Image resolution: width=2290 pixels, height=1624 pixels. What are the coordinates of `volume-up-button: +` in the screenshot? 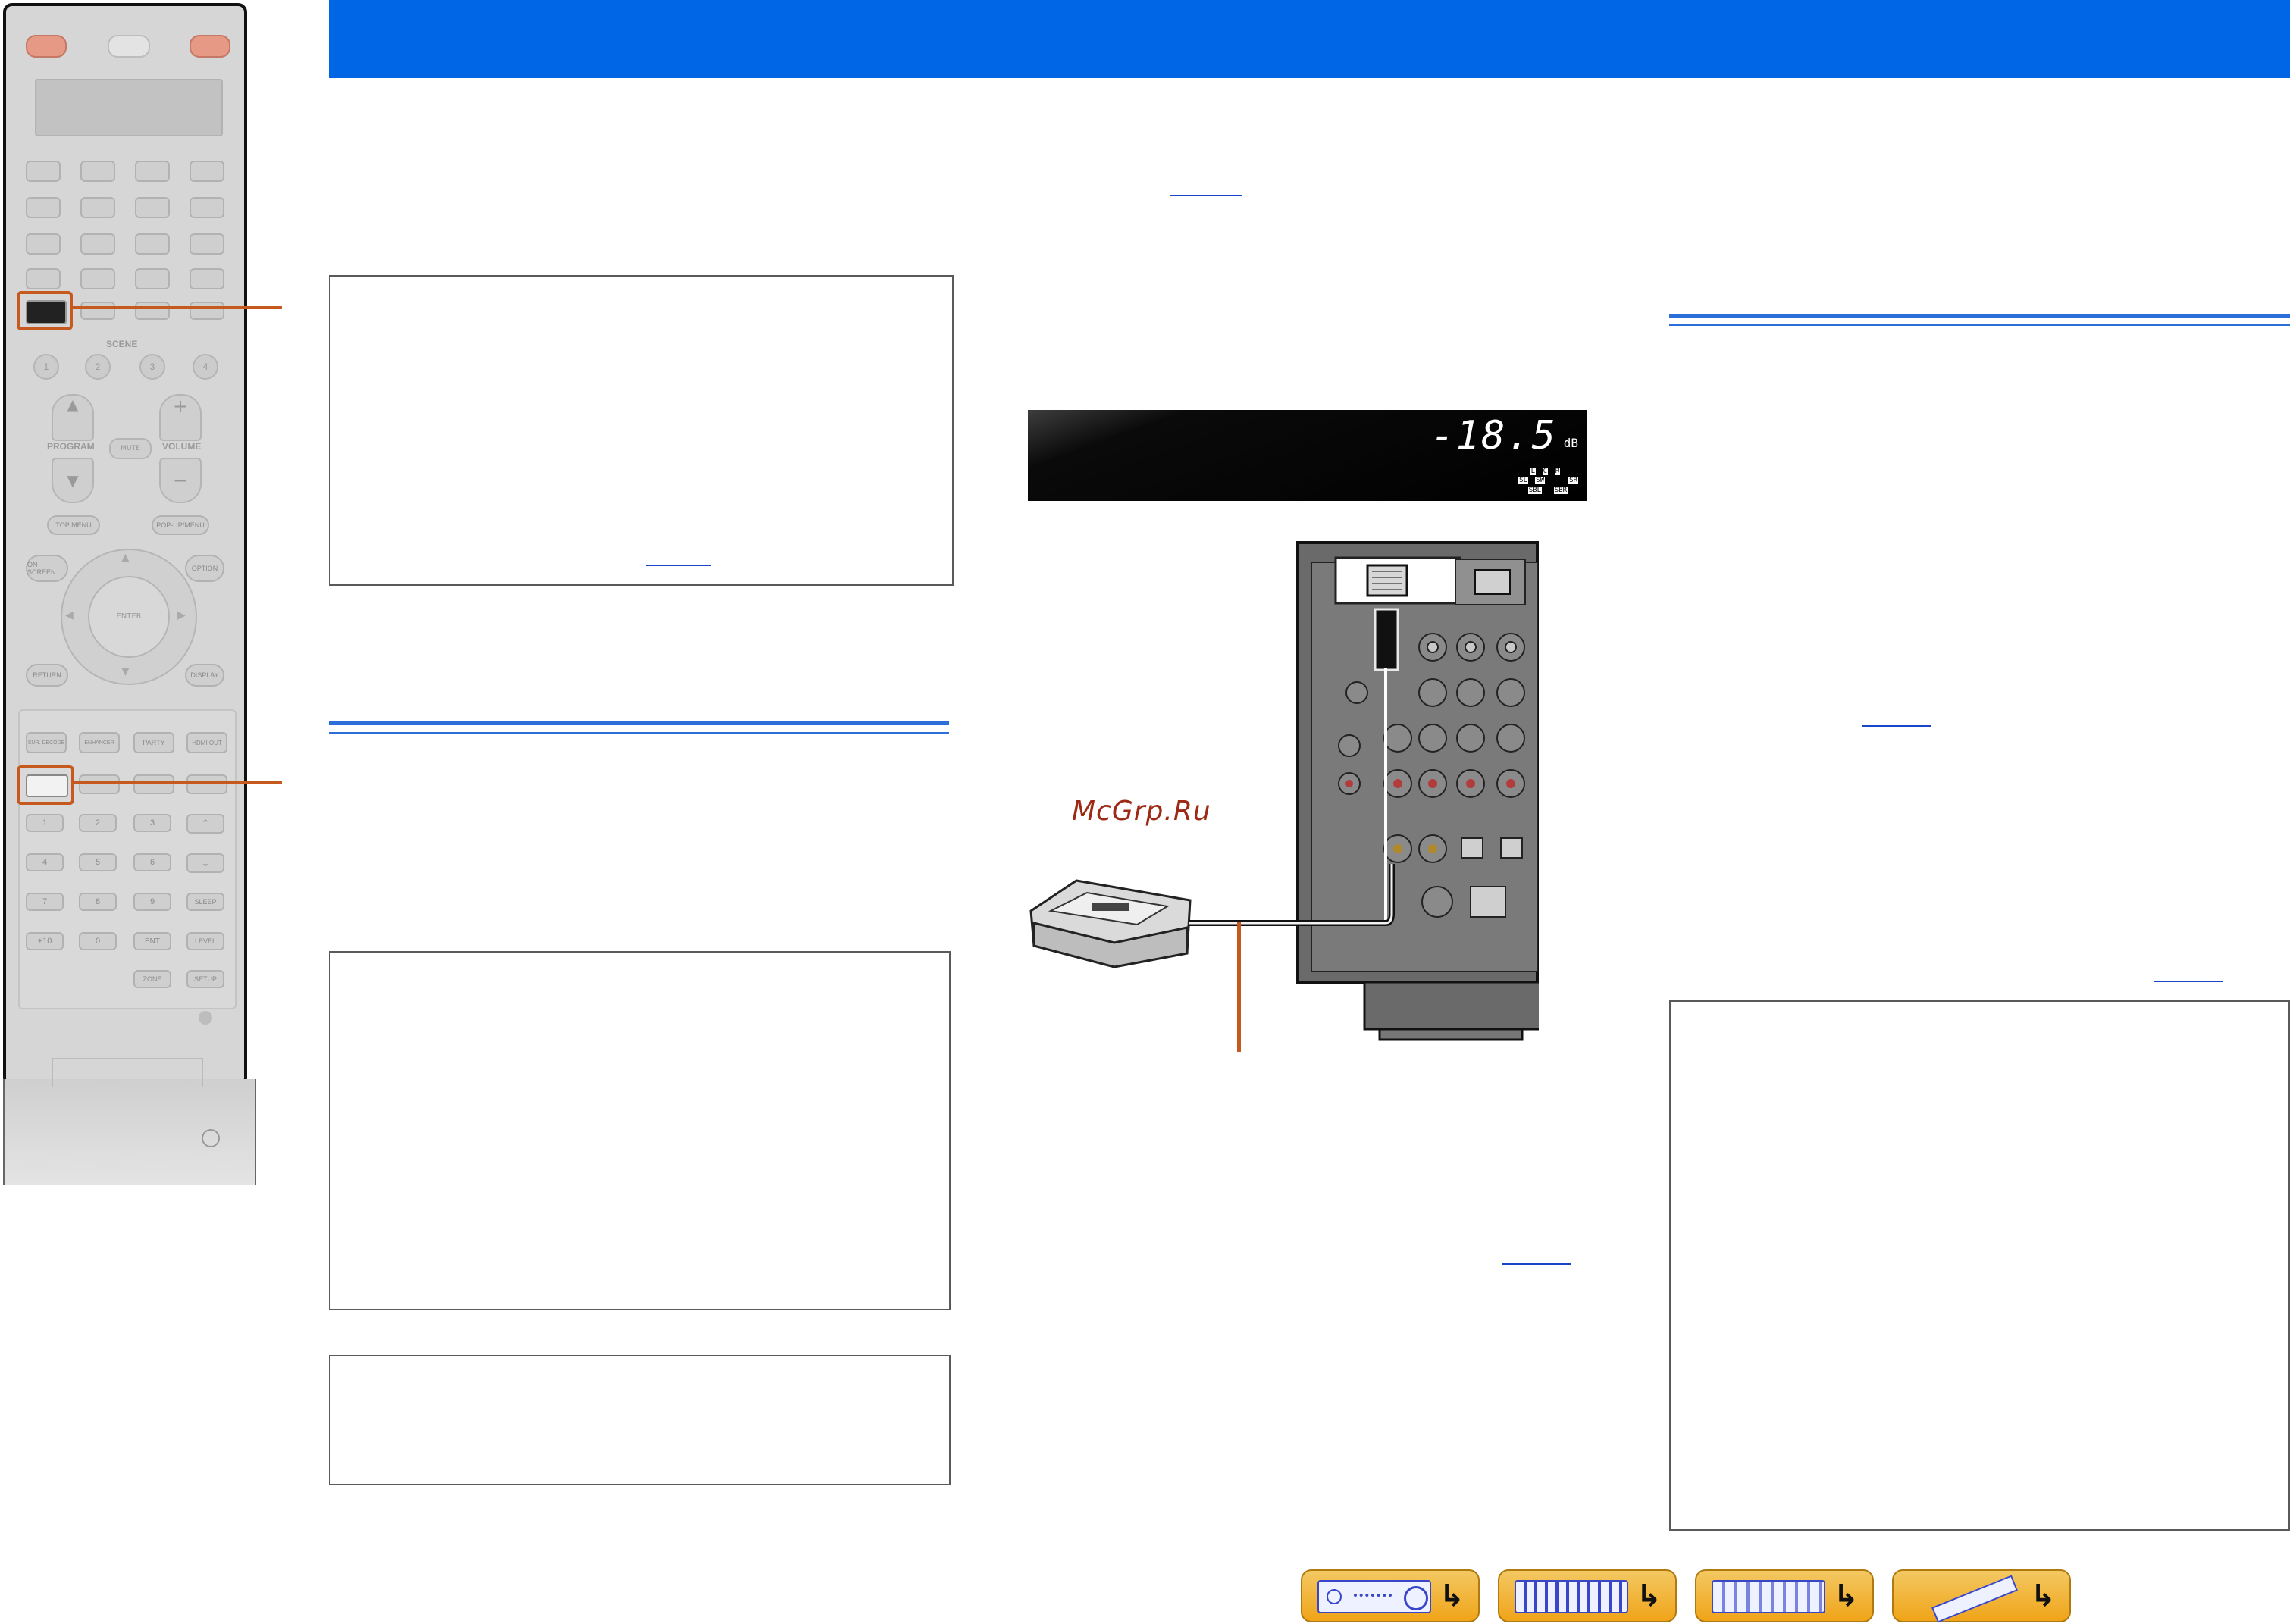 It's located at (180, 417).